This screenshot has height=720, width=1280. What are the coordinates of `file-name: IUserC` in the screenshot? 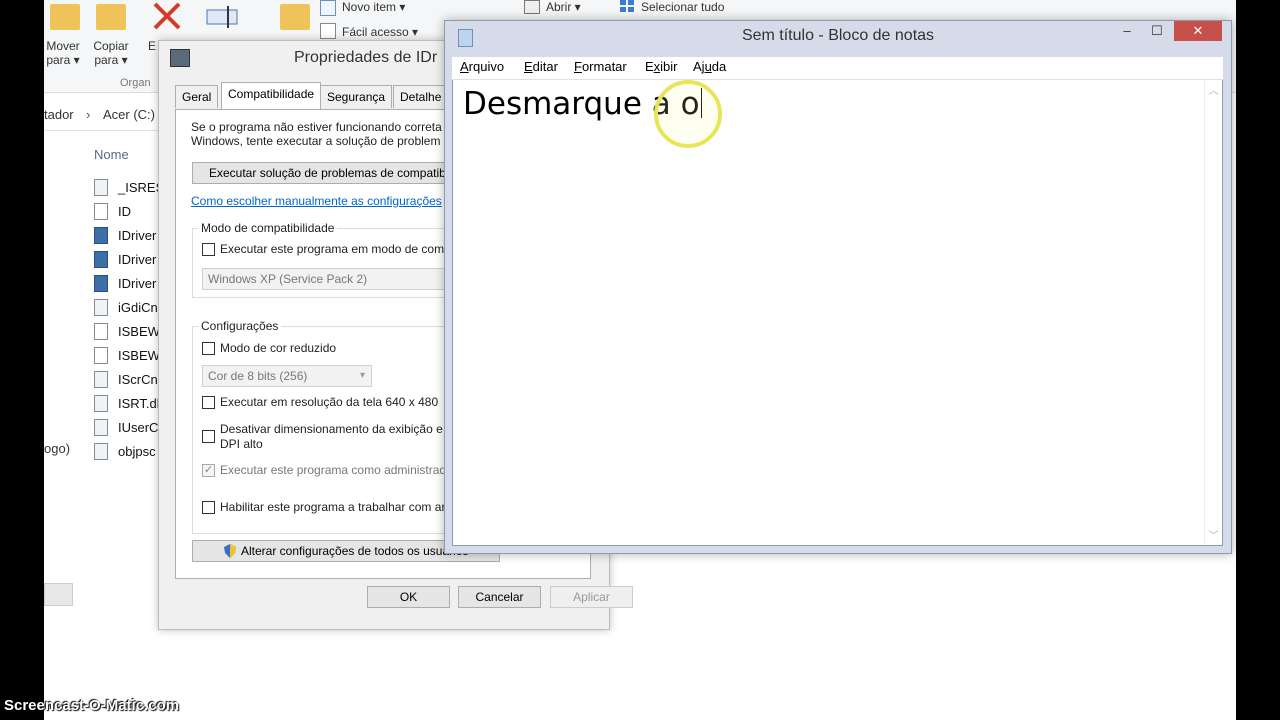 It's located at (138, 427).